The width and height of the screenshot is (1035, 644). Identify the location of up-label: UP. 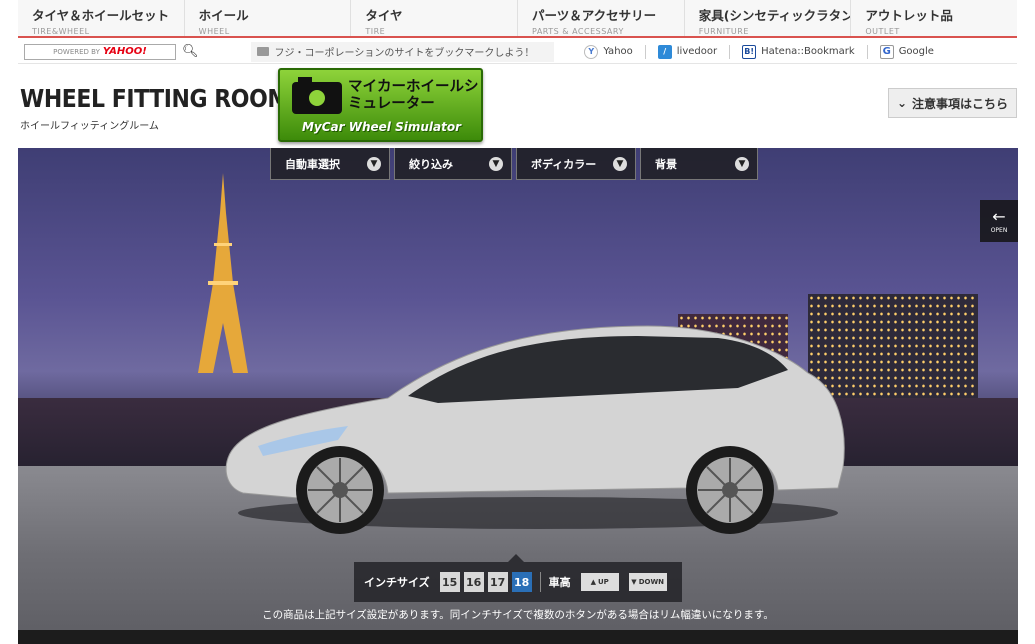
(603, 582).